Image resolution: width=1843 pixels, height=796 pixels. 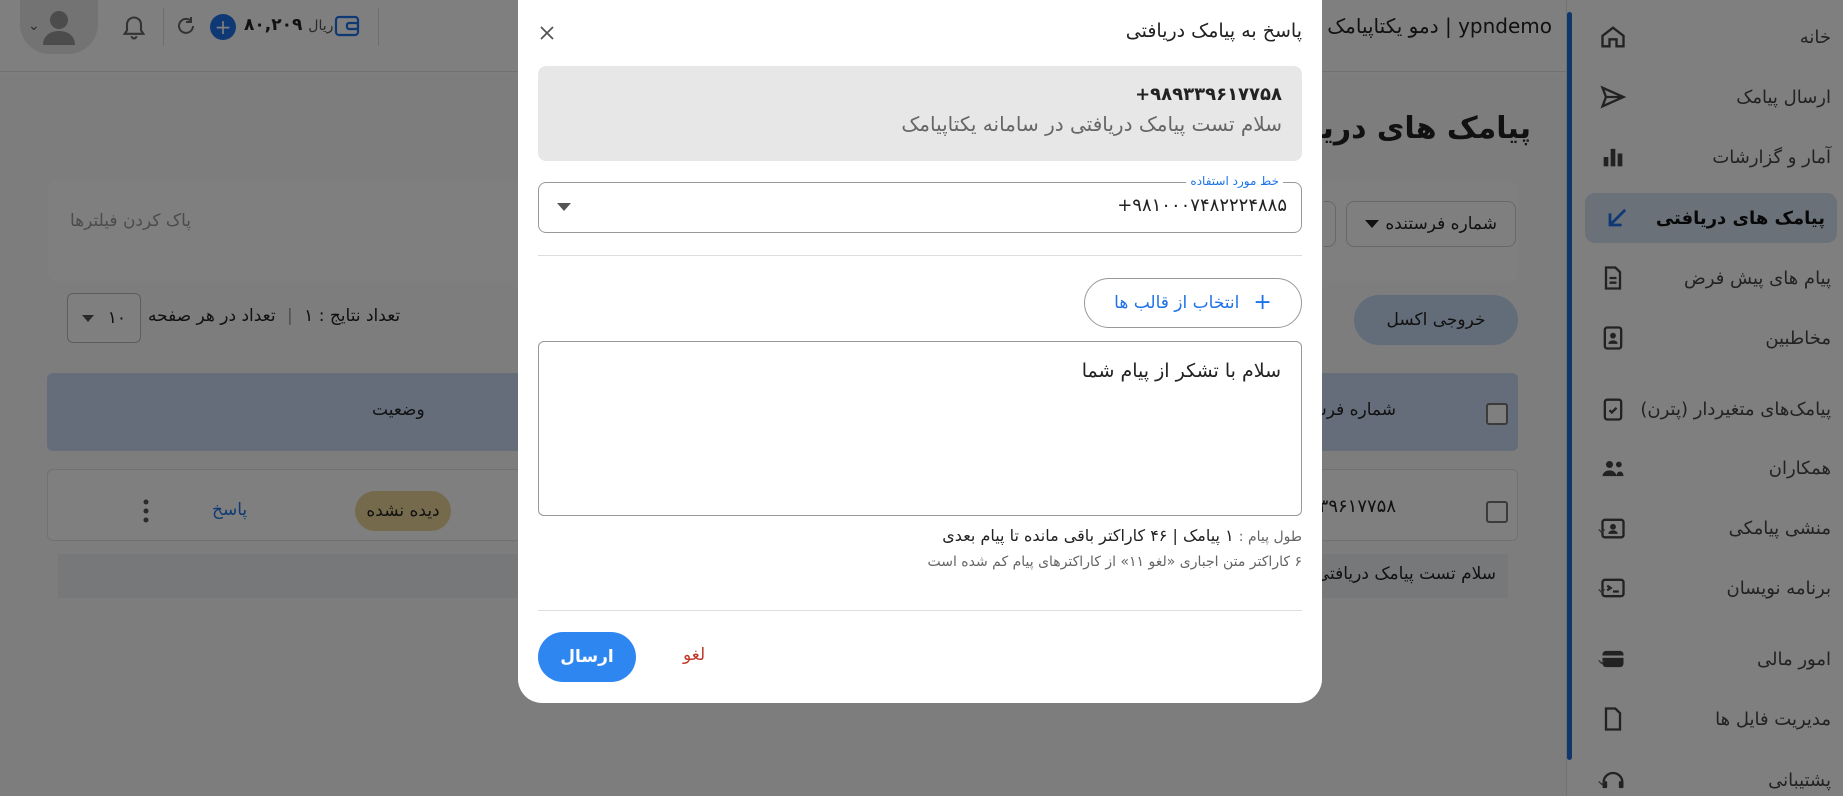 I want to click on select-template-label: انتخاب از قالب ها, so click(x=1177, y=303).